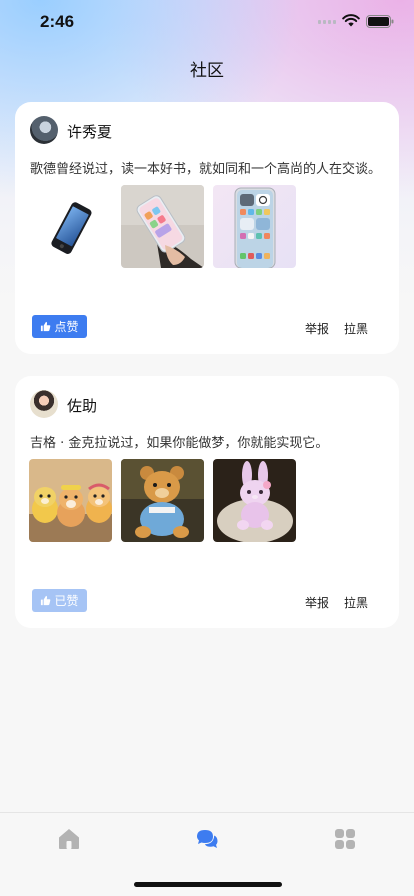 This screenshot has height=896, width=414. I want to click on status-bar: 2:46, so click(207, 23).